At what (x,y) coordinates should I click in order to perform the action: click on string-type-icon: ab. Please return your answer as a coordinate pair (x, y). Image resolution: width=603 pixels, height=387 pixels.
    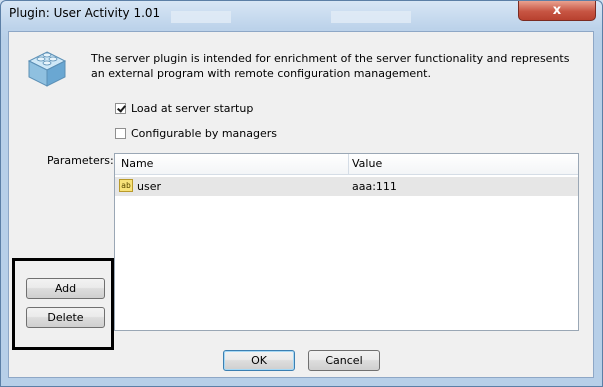
    Looking at the image, I should click on (126, 185).